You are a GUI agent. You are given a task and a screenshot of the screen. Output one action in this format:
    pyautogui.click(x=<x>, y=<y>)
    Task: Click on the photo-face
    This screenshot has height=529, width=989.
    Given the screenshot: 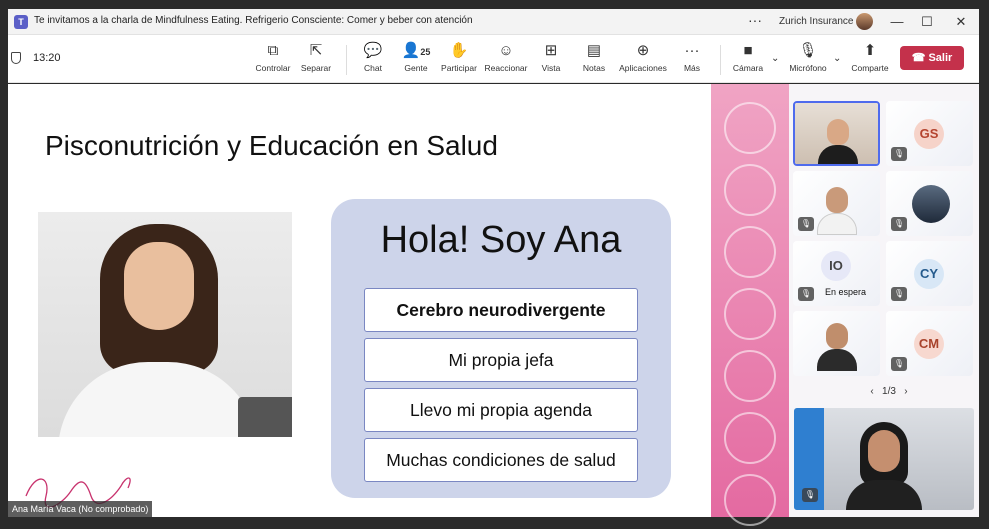 What is the action you would take?
    pyautogui.click(x=159, y=286)
    